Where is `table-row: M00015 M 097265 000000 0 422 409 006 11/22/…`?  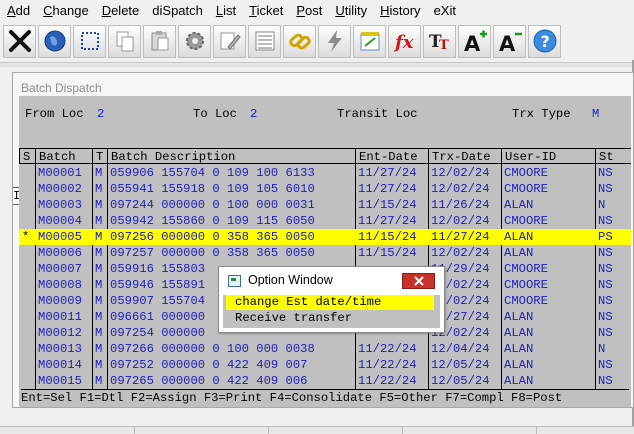 table-row: M00015 M 097265 000000 0 422 409 006 11/22/… is located at coordinates (325, 381).